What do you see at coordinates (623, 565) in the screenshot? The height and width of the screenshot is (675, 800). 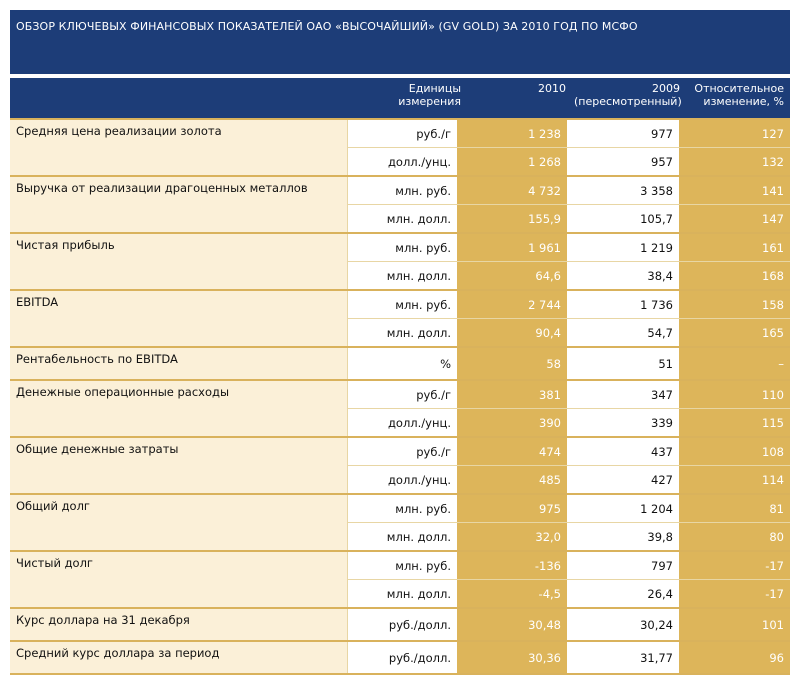 I see `value-2009-cell: 797` at bounding box center [623, 565].